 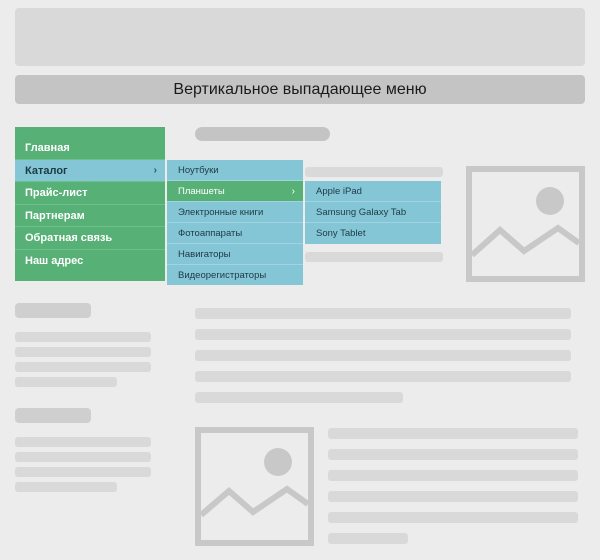 I want to click on submenu-item-cameras: Фотоаппараты, so click(x=235, y=233).